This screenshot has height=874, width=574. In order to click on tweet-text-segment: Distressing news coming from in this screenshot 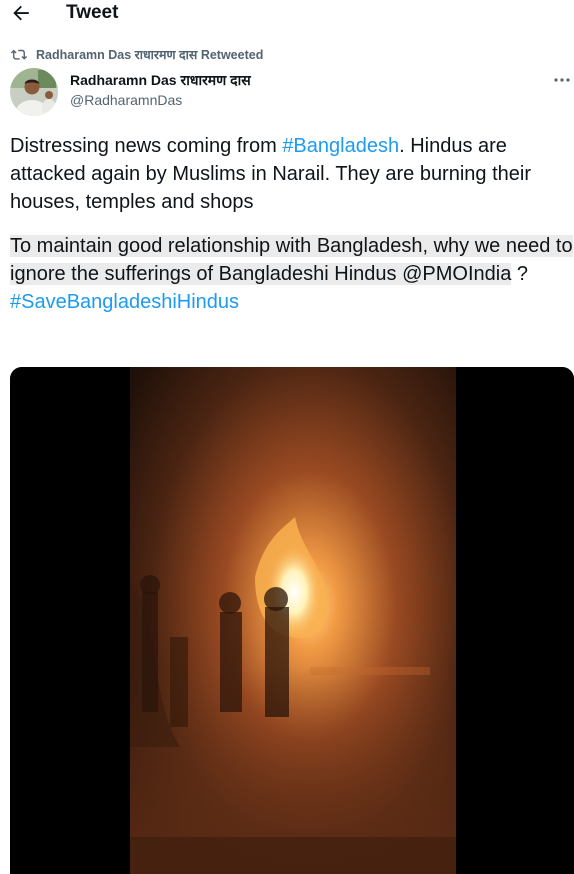, I will do `click(146, 146)`.